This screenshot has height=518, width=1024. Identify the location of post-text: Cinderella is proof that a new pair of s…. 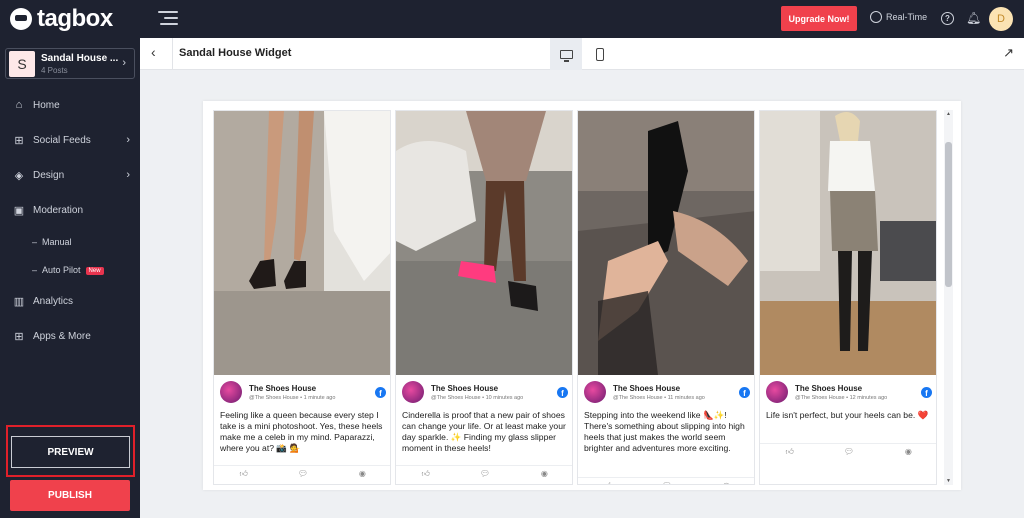
(484, 431).